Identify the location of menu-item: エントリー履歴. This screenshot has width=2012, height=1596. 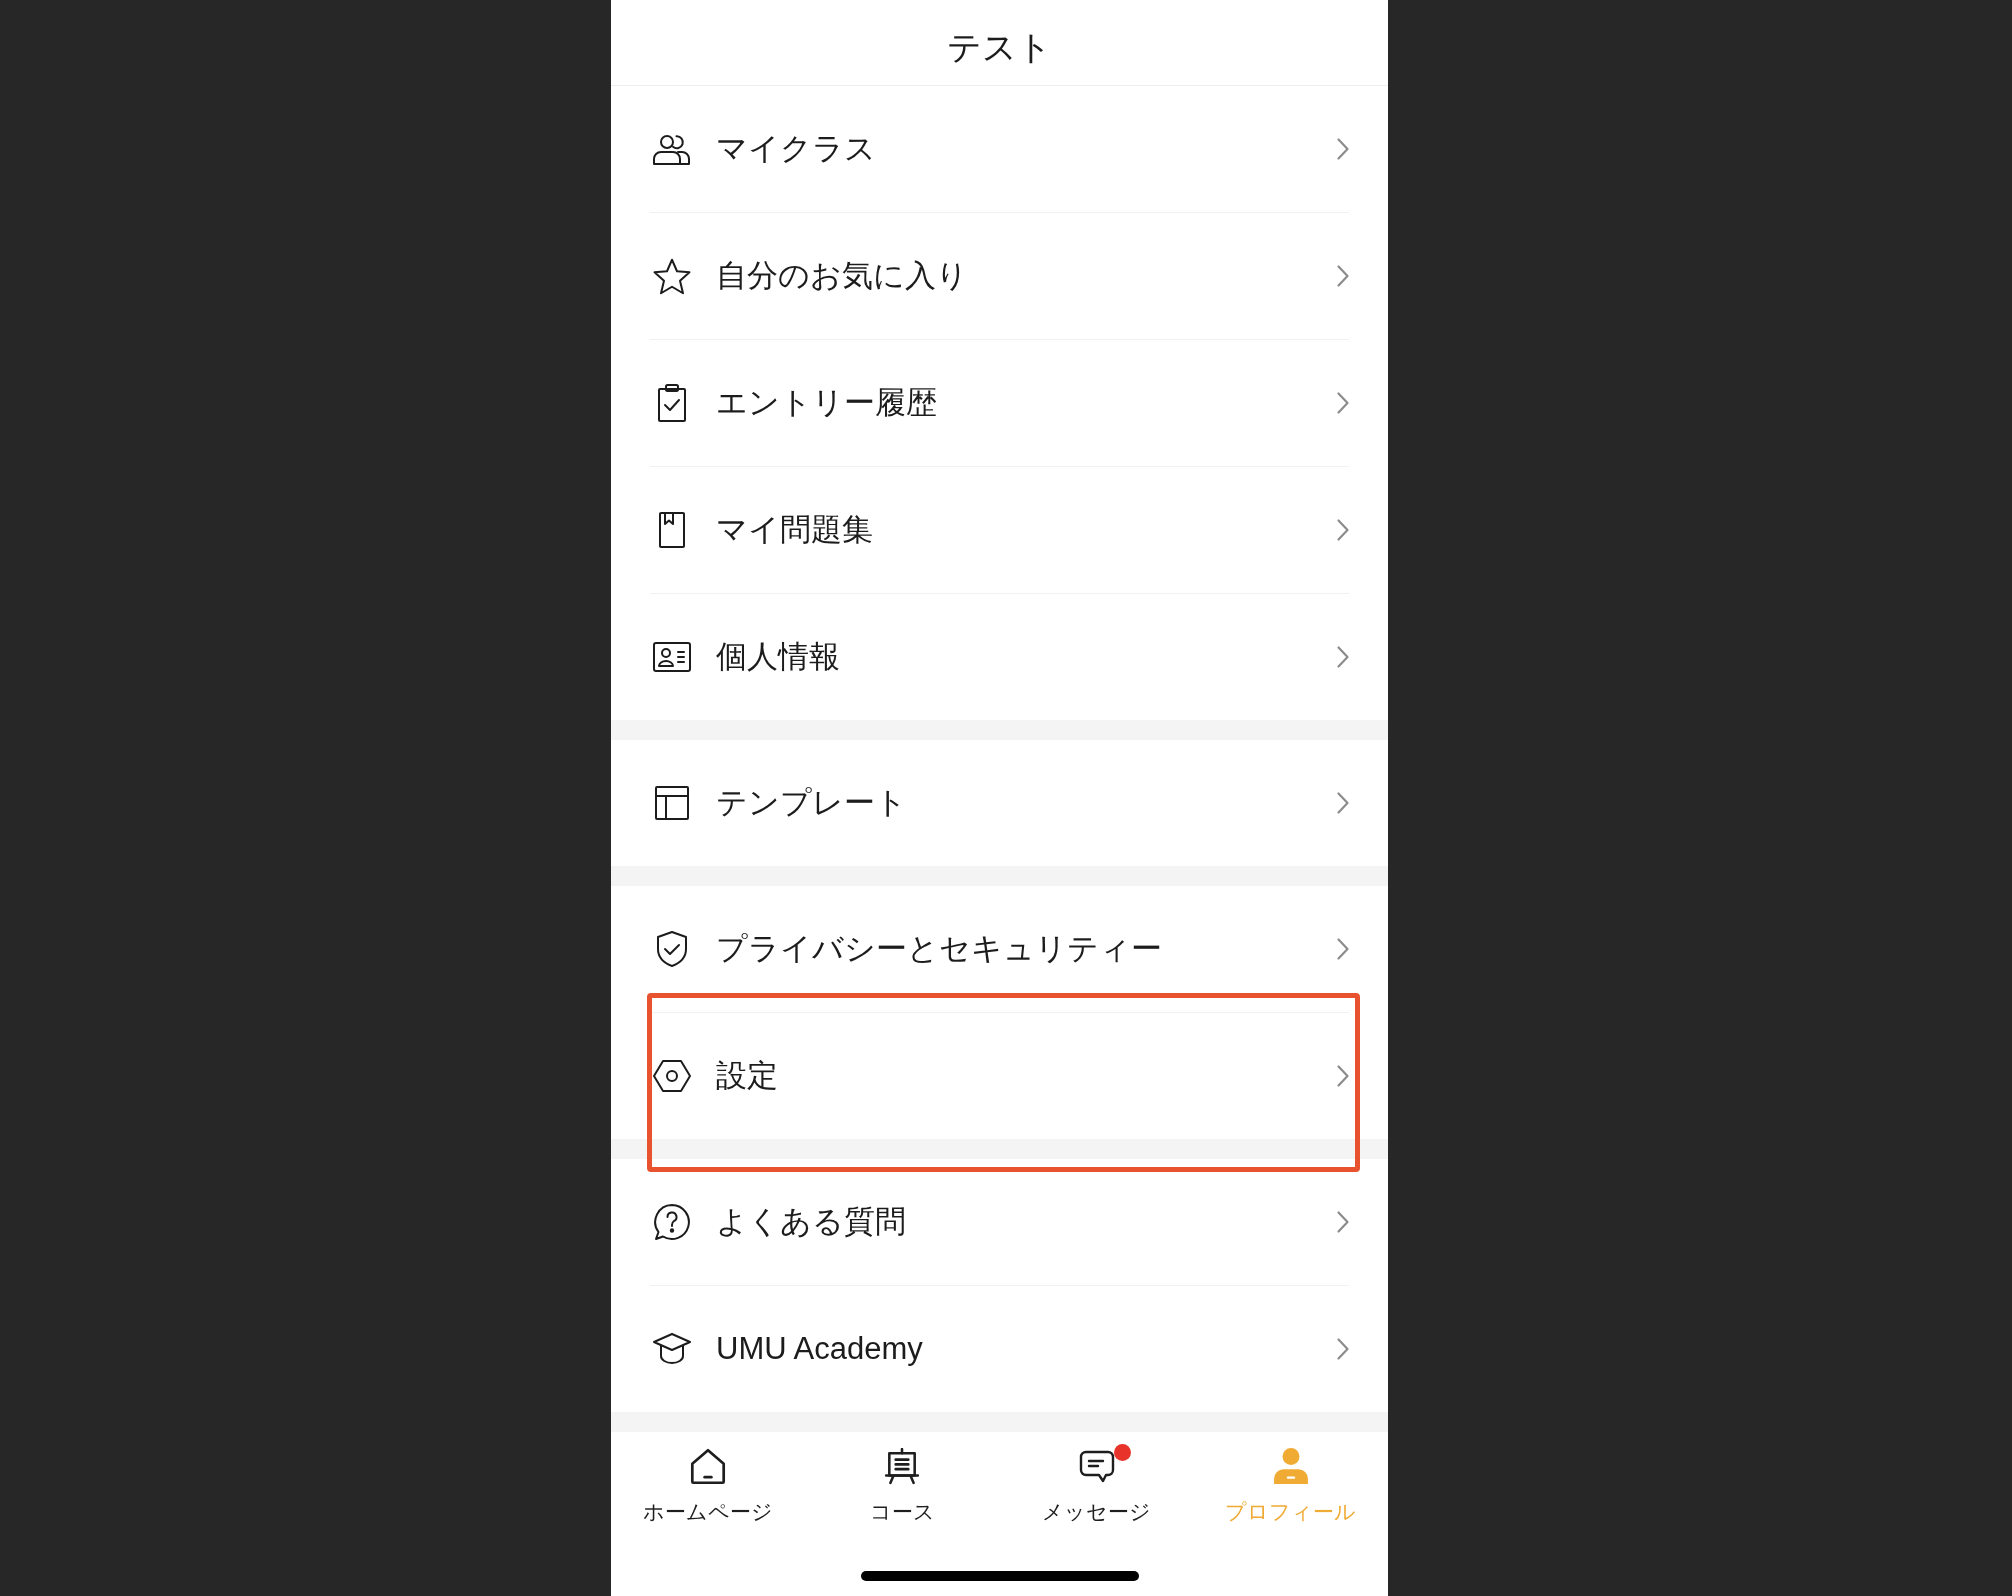
(999, 403).